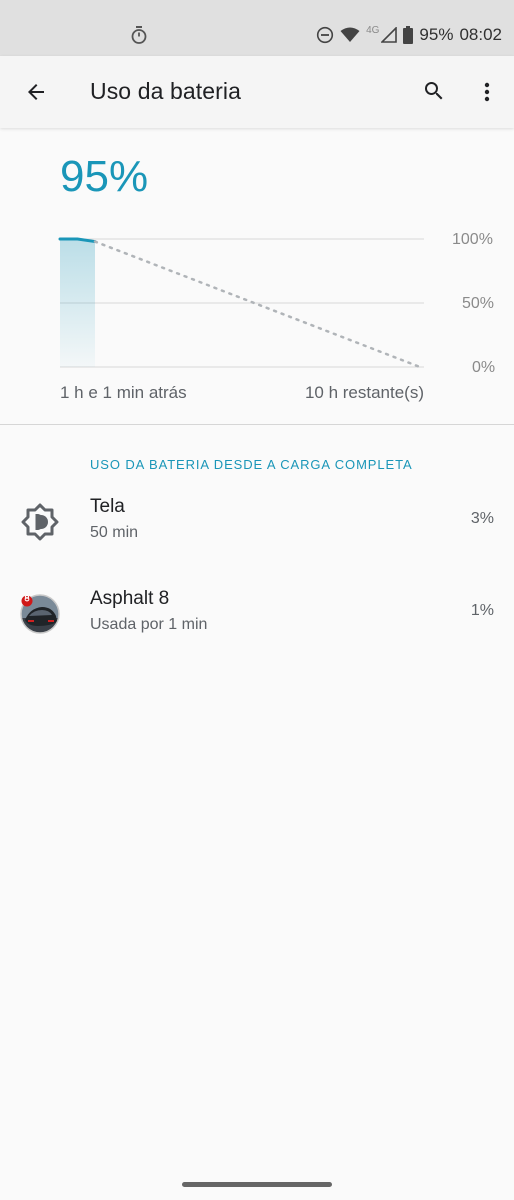 The height and width of the screenshot is (1200, 514). What do you see at coordinates (480, 34) in the screenshot?
I see `clock-label: 08:02` at bounding box center [480, 34].